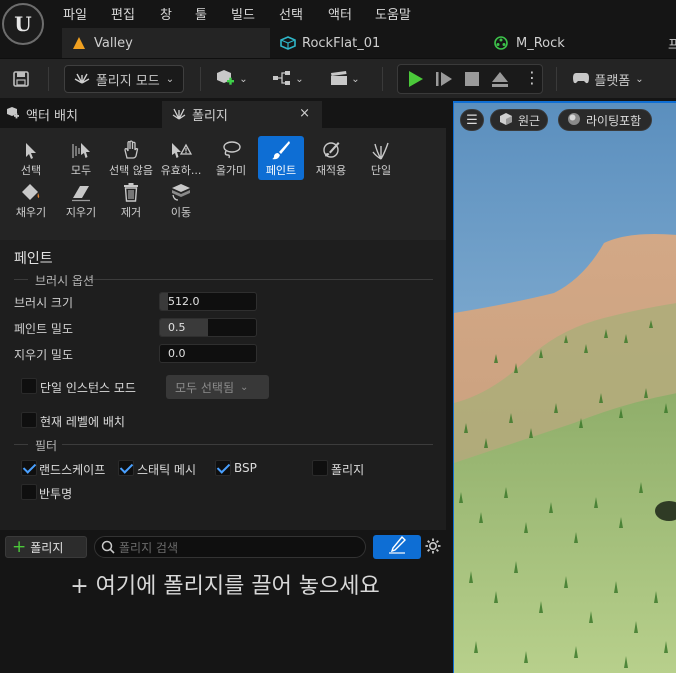  What do you see at coordinates (393, 13) in the screenshot?
I see `menu-help: 도움말` at bounding box center [393, 13].